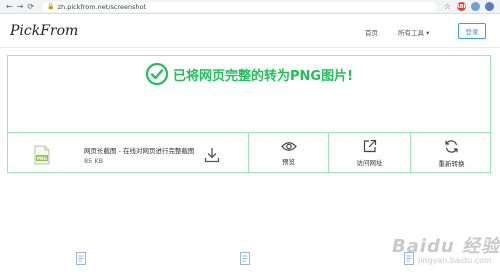 The width and height of the screenshot is (500, 280). What do you see at coordinates (94, 161) in the screenshot?
I see `file-size: 85 KB` at bounding box center [94, 161].